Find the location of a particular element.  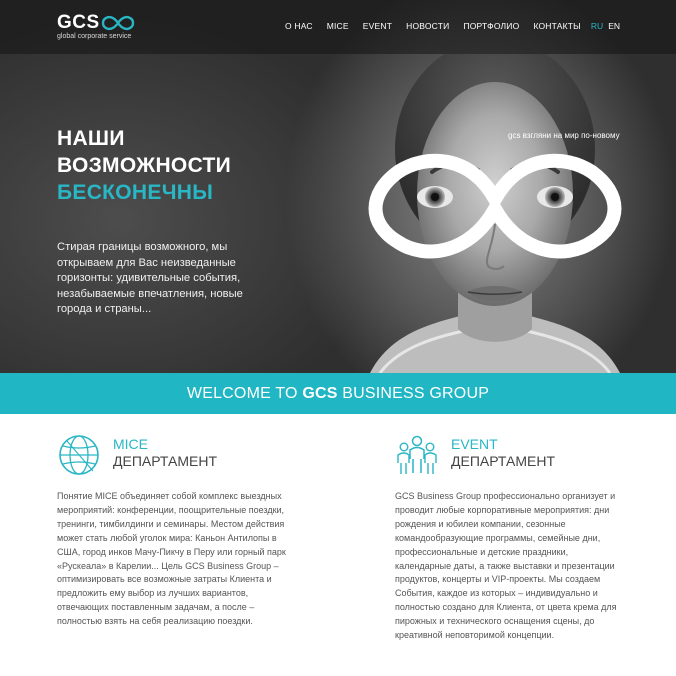

hero-tagline: gcs взгляни на мир по-новому is located at coordinates (564, 135).